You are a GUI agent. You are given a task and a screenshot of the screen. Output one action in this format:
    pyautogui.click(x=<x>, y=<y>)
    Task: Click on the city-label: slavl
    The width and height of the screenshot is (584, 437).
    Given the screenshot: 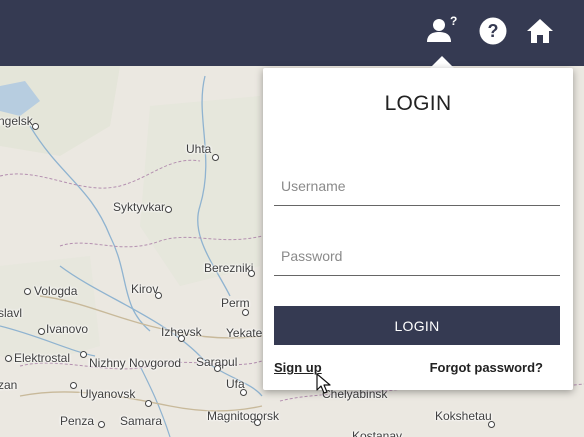 What is the action you would take?
    pyautogui.click(x=11, y=313)
    